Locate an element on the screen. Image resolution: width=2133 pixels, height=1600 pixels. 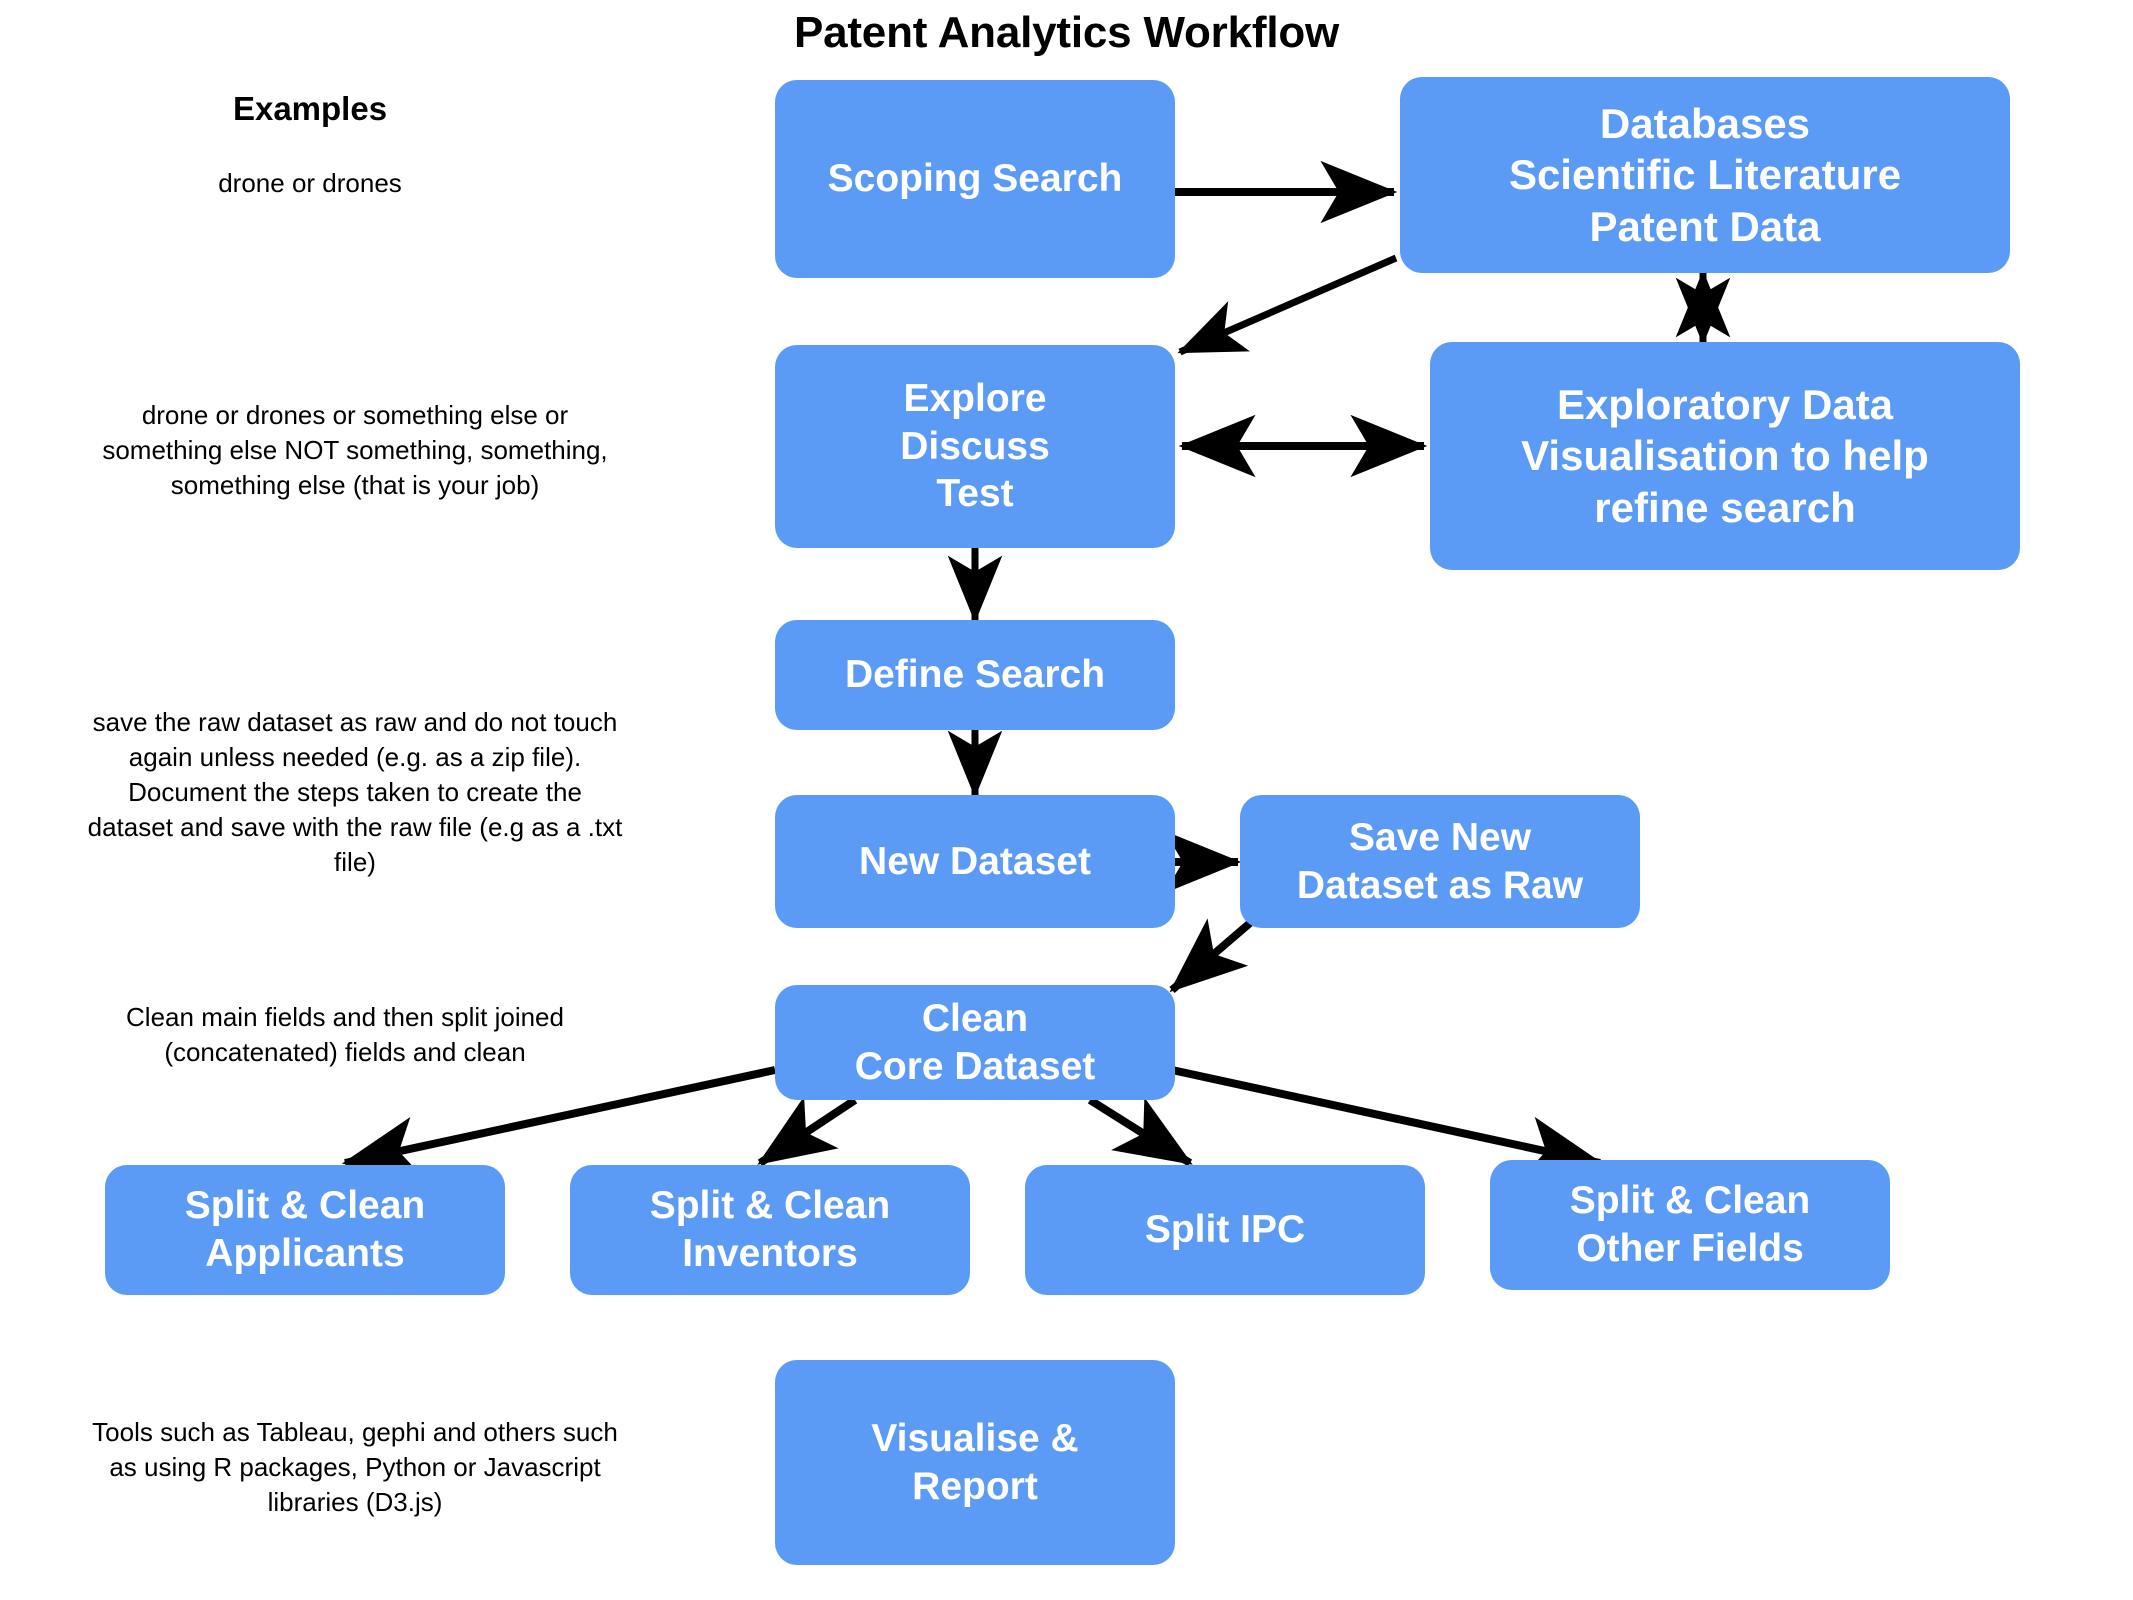
node-new-dataset: New Dataset is located at coordinates (975, 861).